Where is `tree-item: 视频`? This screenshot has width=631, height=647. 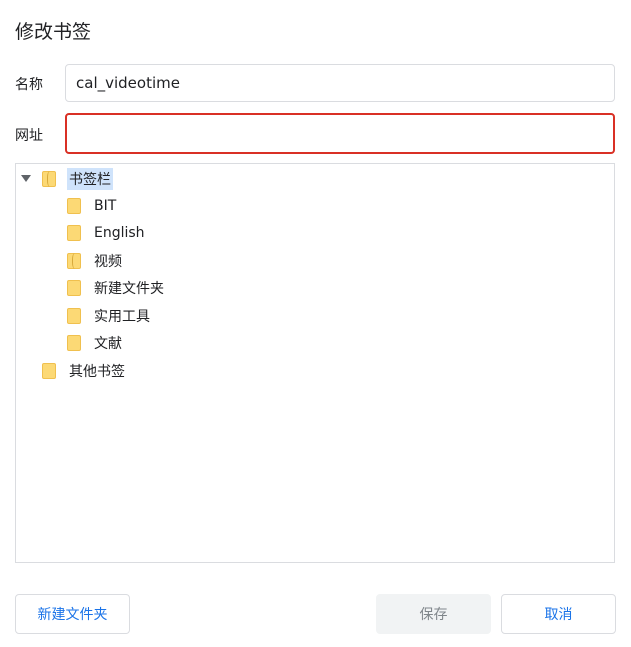
tree-item: 视频 is located at coordinates (95, 261).